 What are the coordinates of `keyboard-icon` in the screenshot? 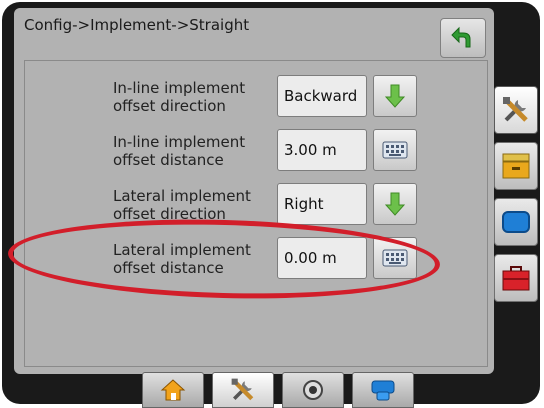 It's located at (395, 150).